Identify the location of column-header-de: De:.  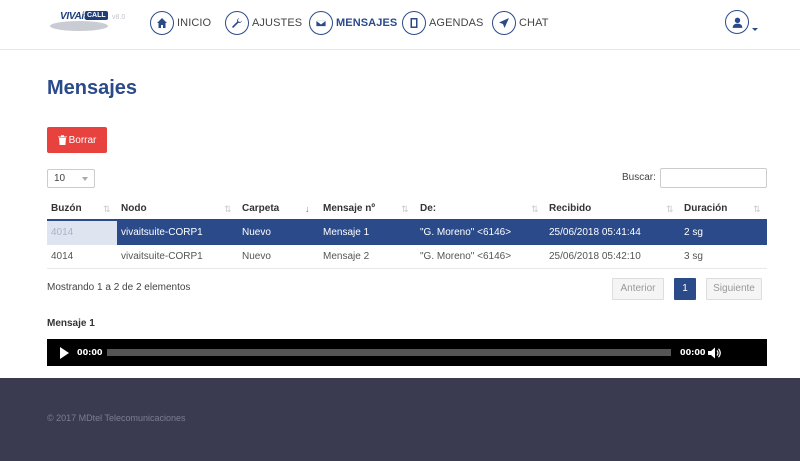
(428, 209).